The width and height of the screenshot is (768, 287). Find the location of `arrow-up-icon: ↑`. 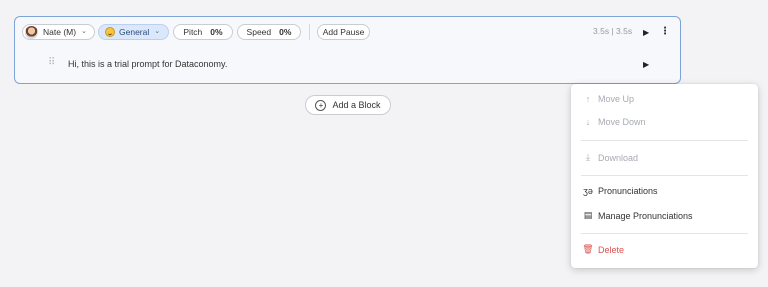

arrow-up-icon: ↑ is located at coordinates (588, 99).